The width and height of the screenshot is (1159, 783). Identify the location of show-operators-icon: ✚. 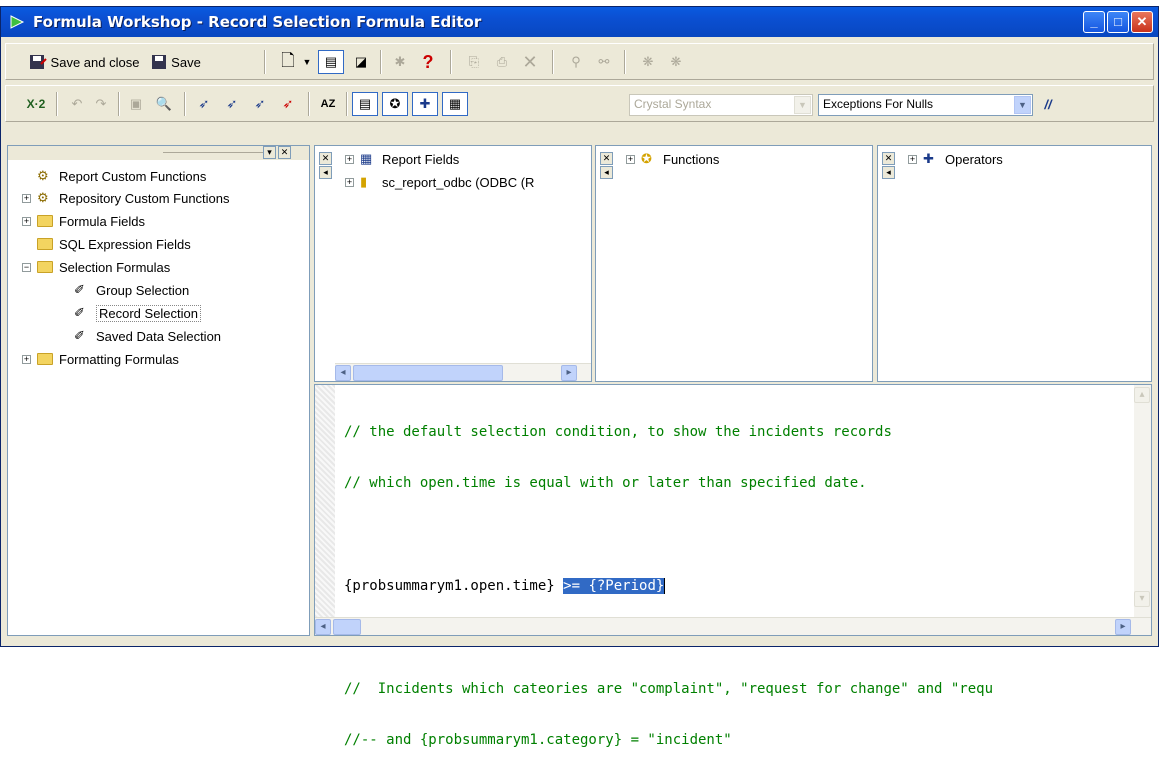
(425, 104).